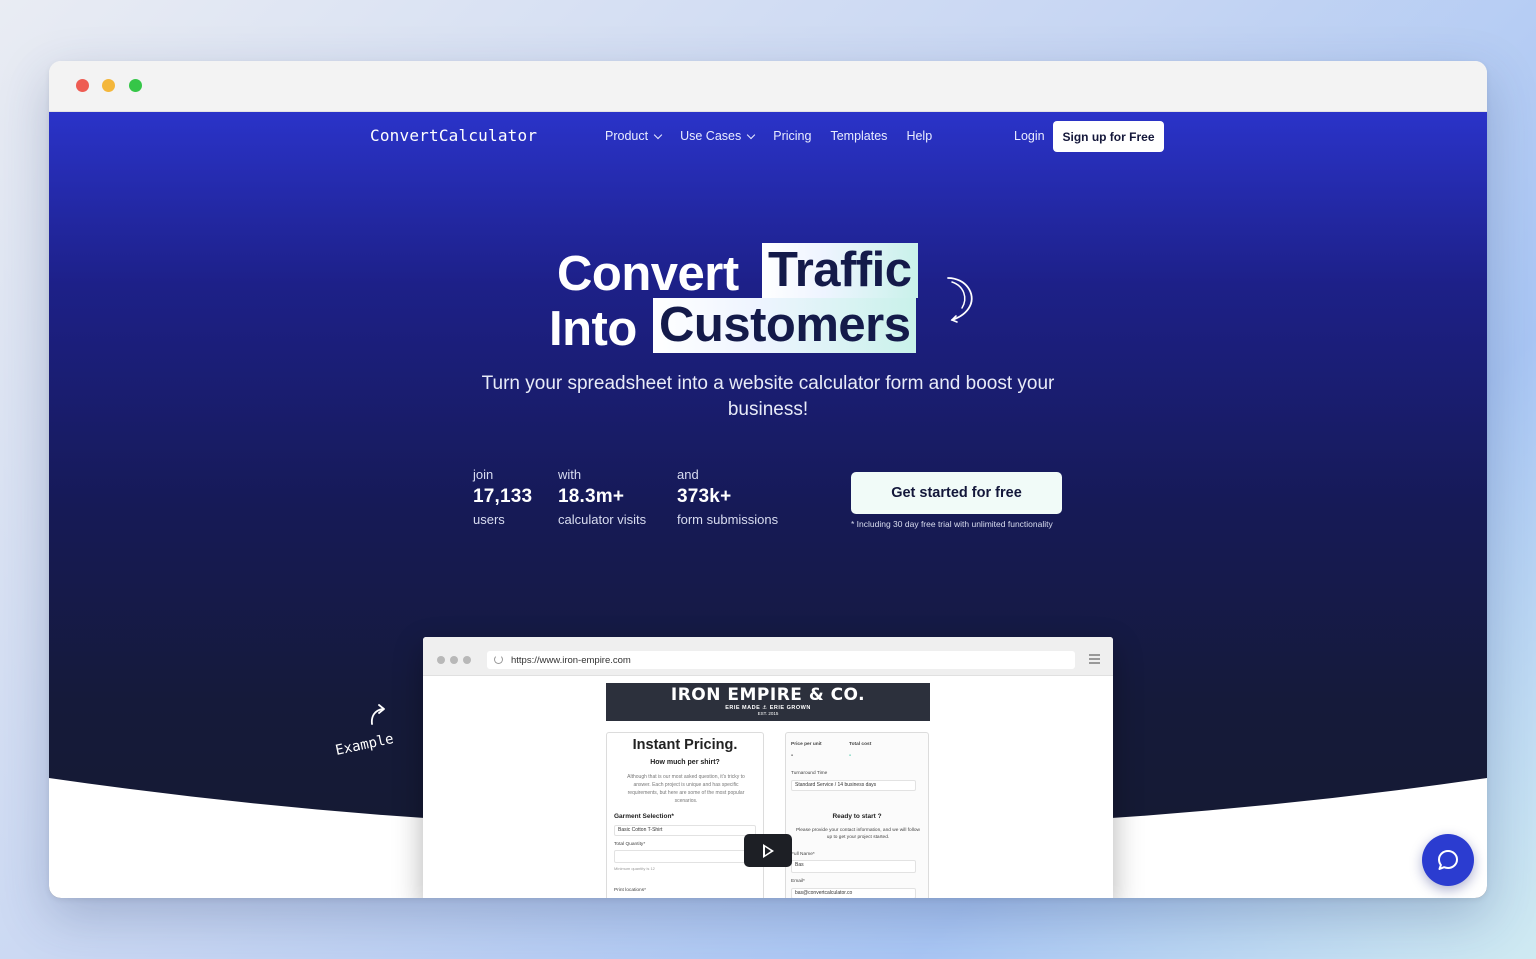 This screenshot has width=1536, height=959. What do you see at coordinates (768, 695) in the screenshot?
I see `banner-brand: IRON EMPIRE & CO.` at bounding box center [768, 695].